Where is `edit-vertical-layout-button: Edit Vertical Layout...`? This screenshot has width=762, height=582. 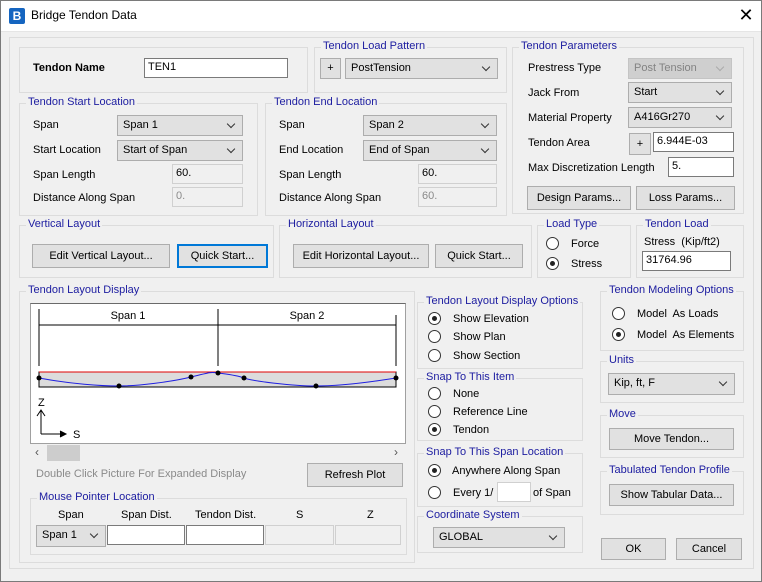
edit-vertical-layout-button: Edit Vertical Layout... is located at coordinates (101, 256).